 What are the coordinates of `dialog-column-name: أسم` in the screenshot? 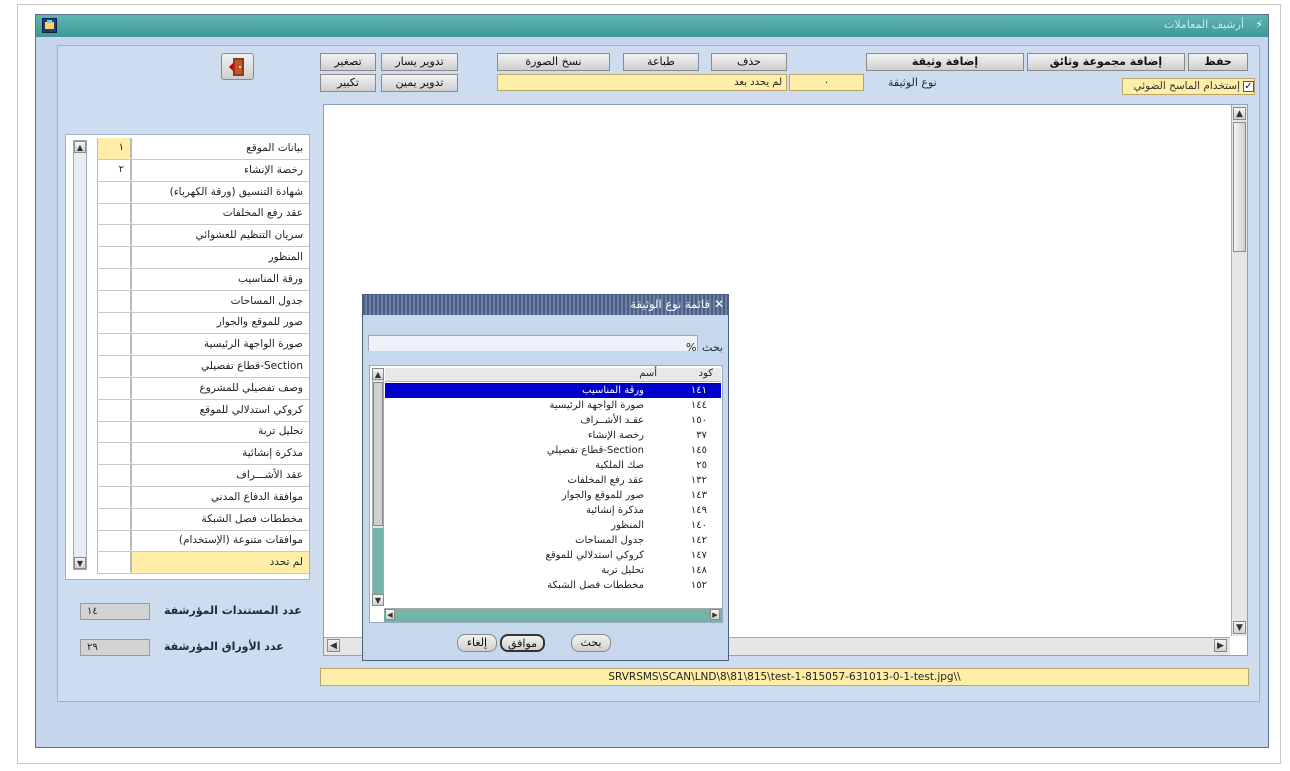 It's located at (648, 373).